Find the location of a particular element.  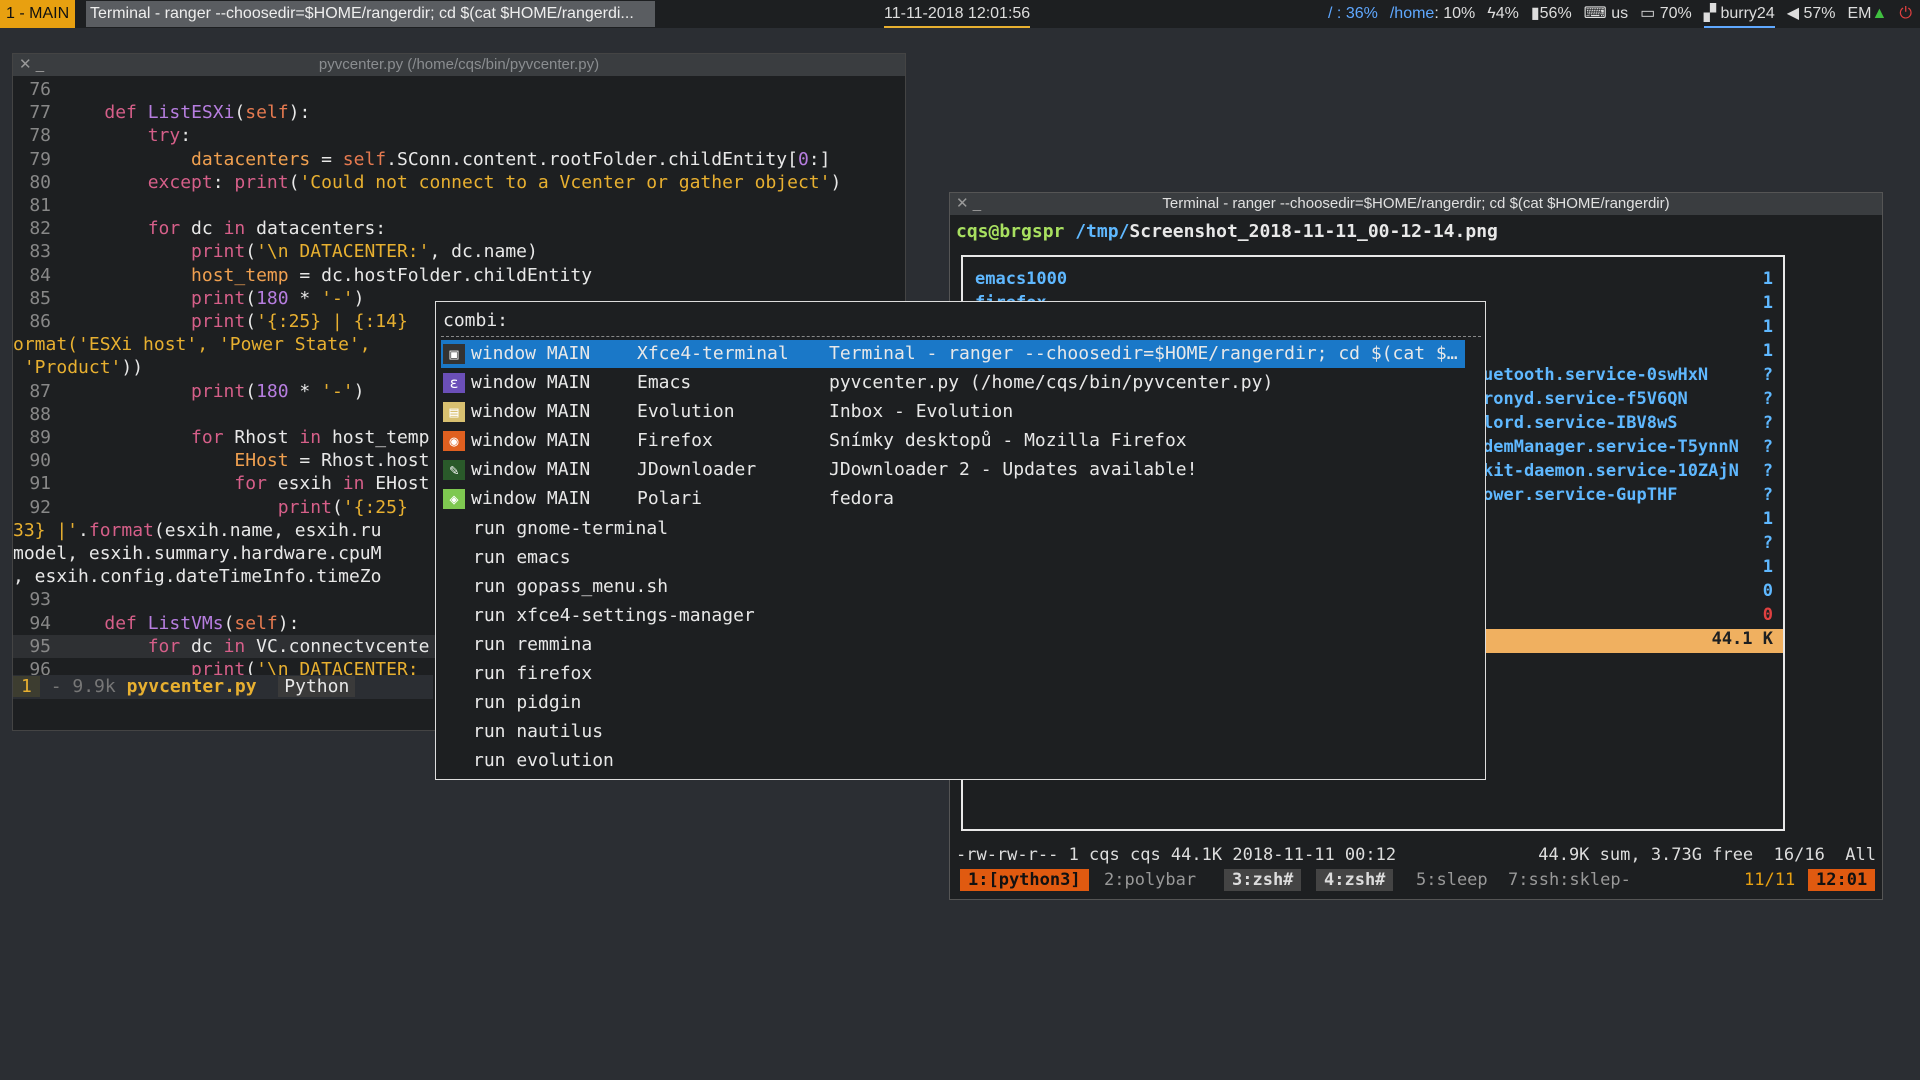

file-info-right: 44.9K sum, 3.73G free 16/16 All is located at coordinates (1707, 855).